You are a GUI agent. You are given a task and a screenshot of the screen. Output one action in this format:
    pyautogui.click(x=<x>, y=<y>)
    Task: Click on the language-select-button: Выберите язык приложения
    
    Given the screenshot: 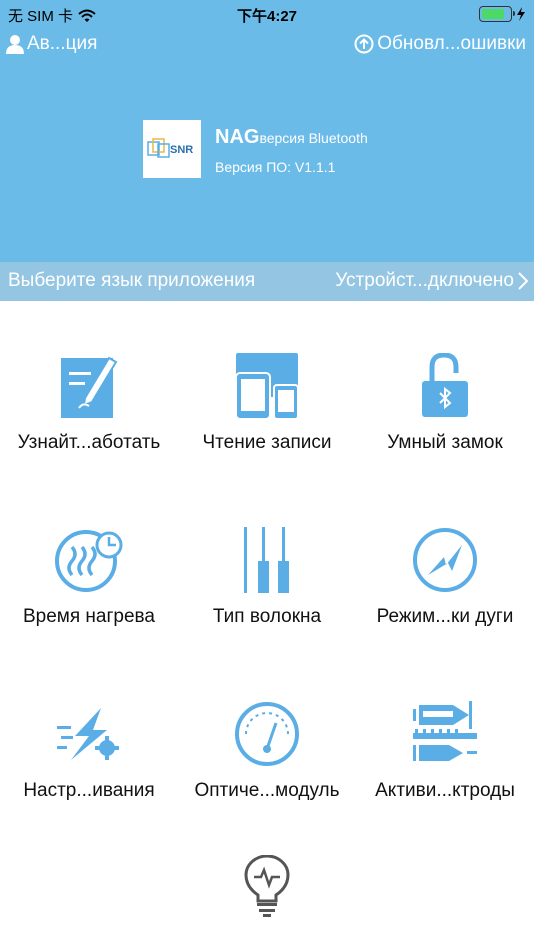 What is the action you would take?
    pyautogui.click(x=131, y=281)
    